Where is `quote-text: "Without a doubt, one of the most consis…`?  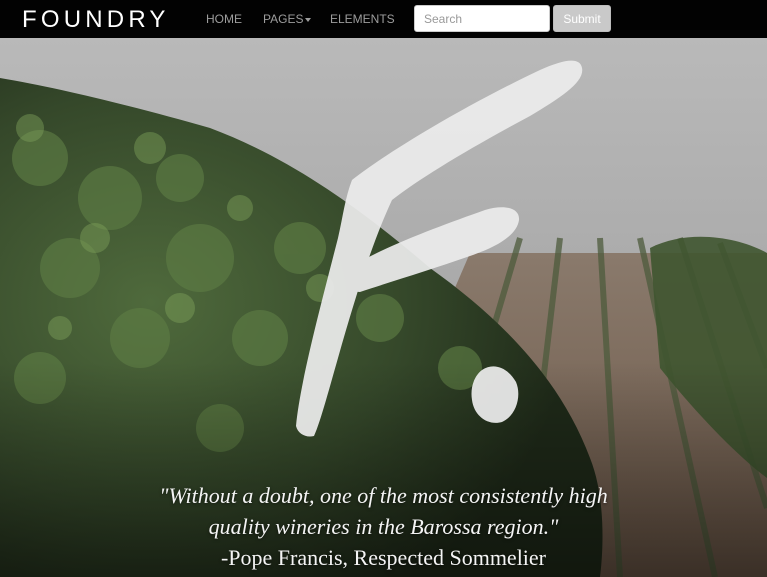
quote-text: "Without a doubt, one of the most consis… is located at coordinates (383, 511).